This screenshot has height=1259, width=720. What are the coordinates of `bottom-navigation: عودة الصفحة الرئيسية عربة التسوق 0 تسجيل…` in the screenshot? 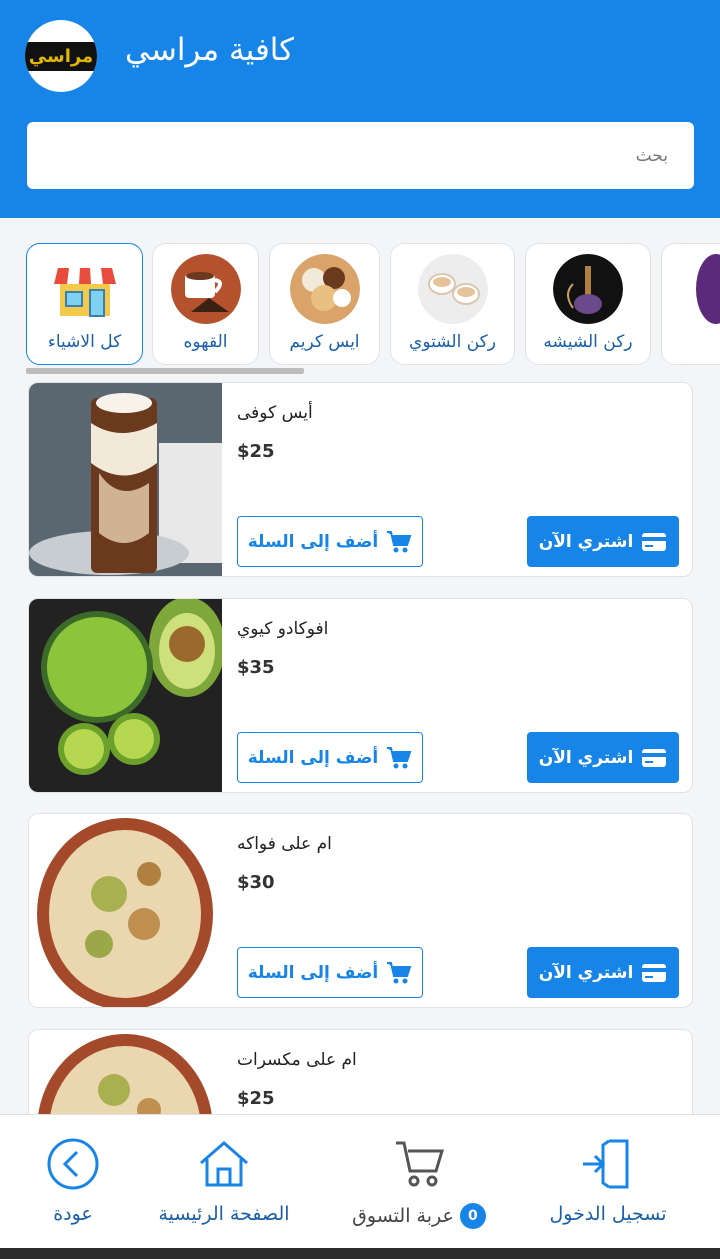 It's located at (360, 1181).